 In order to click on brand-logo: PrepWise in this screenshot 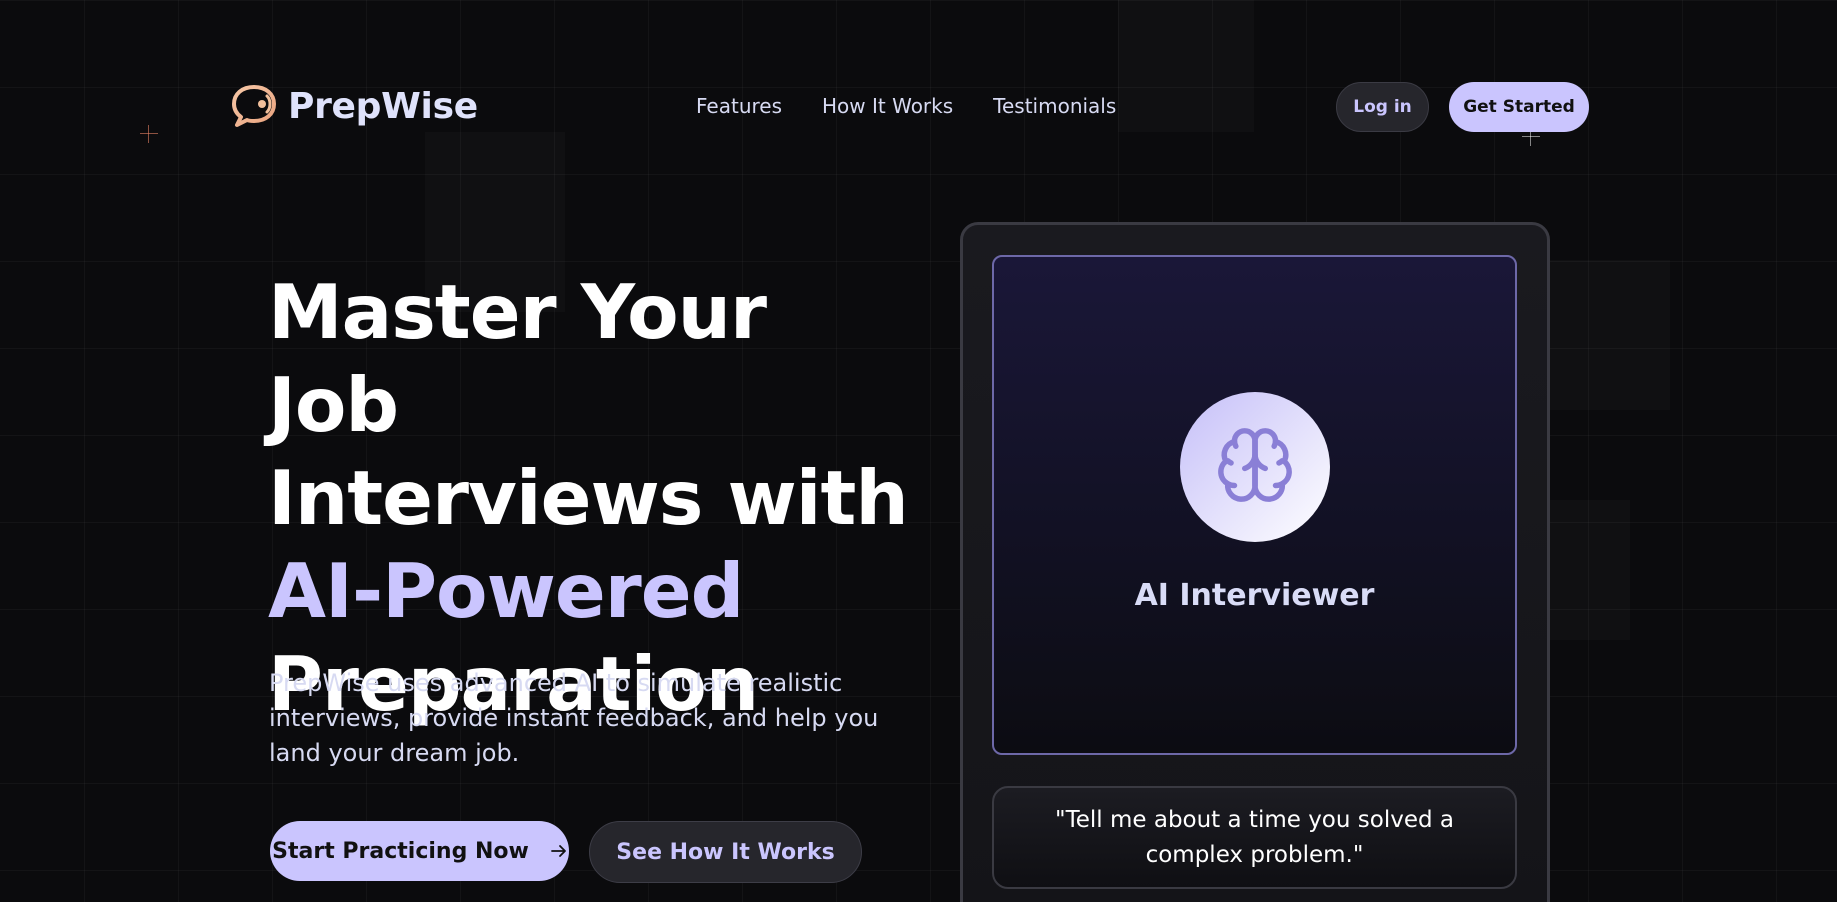, I will do `click(354, 106)`.